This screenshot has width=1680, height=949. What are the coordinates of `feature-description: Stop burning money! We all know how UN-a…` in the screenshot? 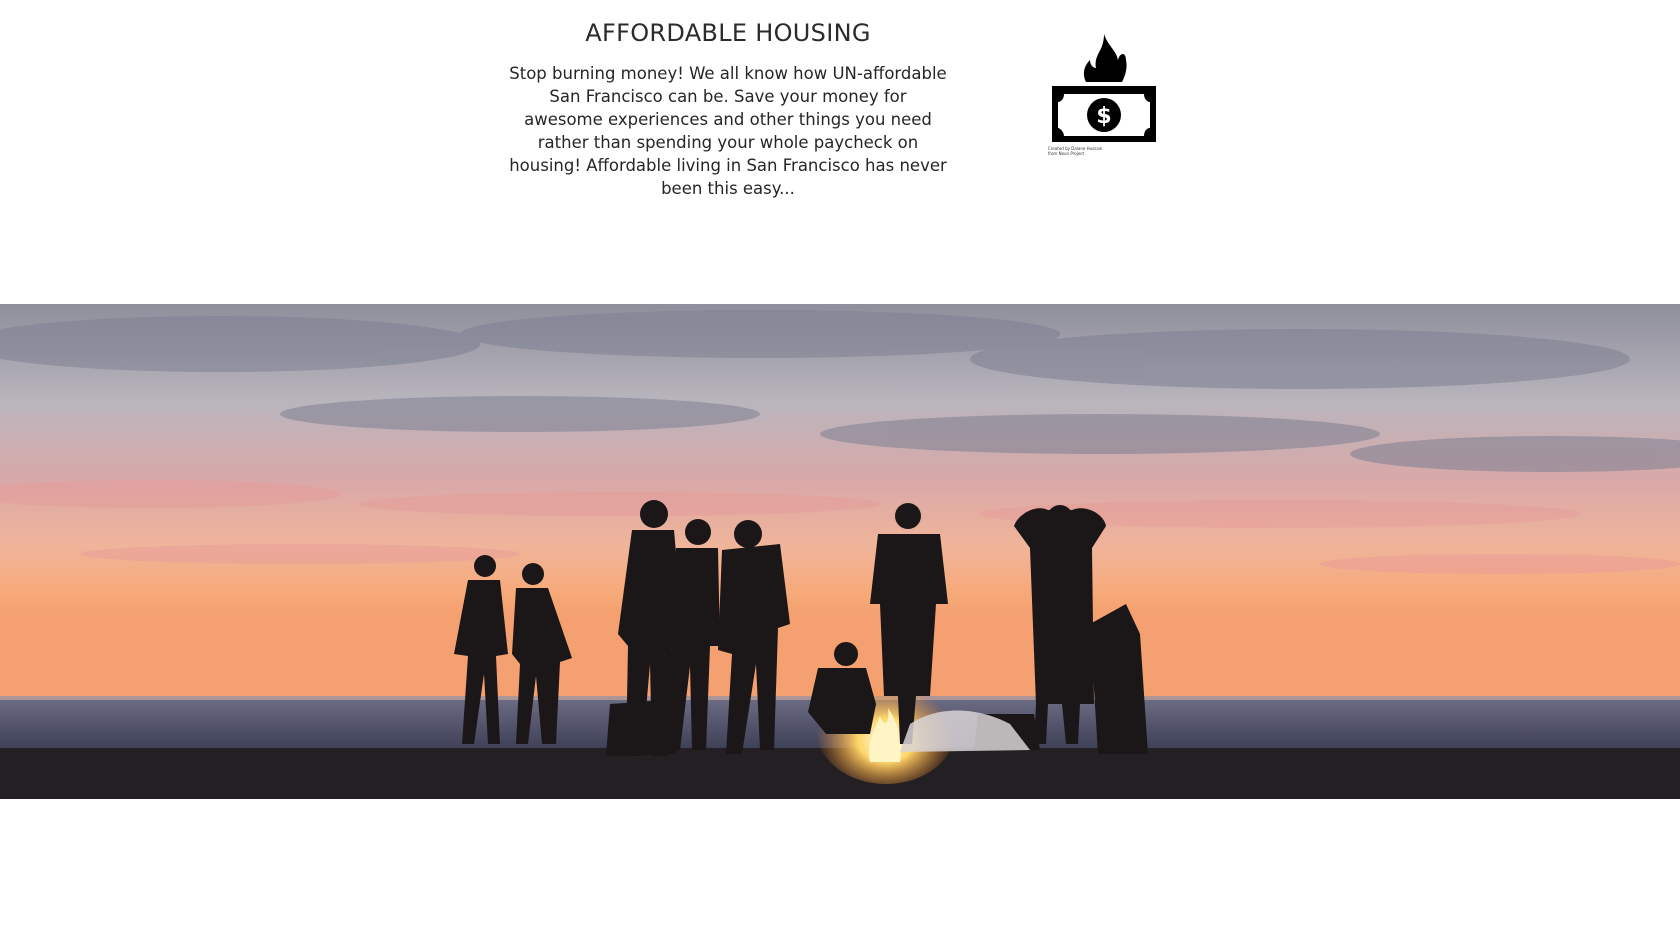 It's located at (728, 131).